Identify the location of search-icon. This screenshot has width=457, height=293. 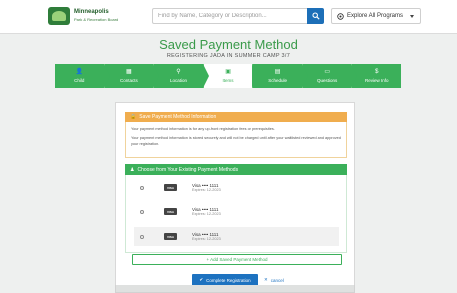
(315, 16).